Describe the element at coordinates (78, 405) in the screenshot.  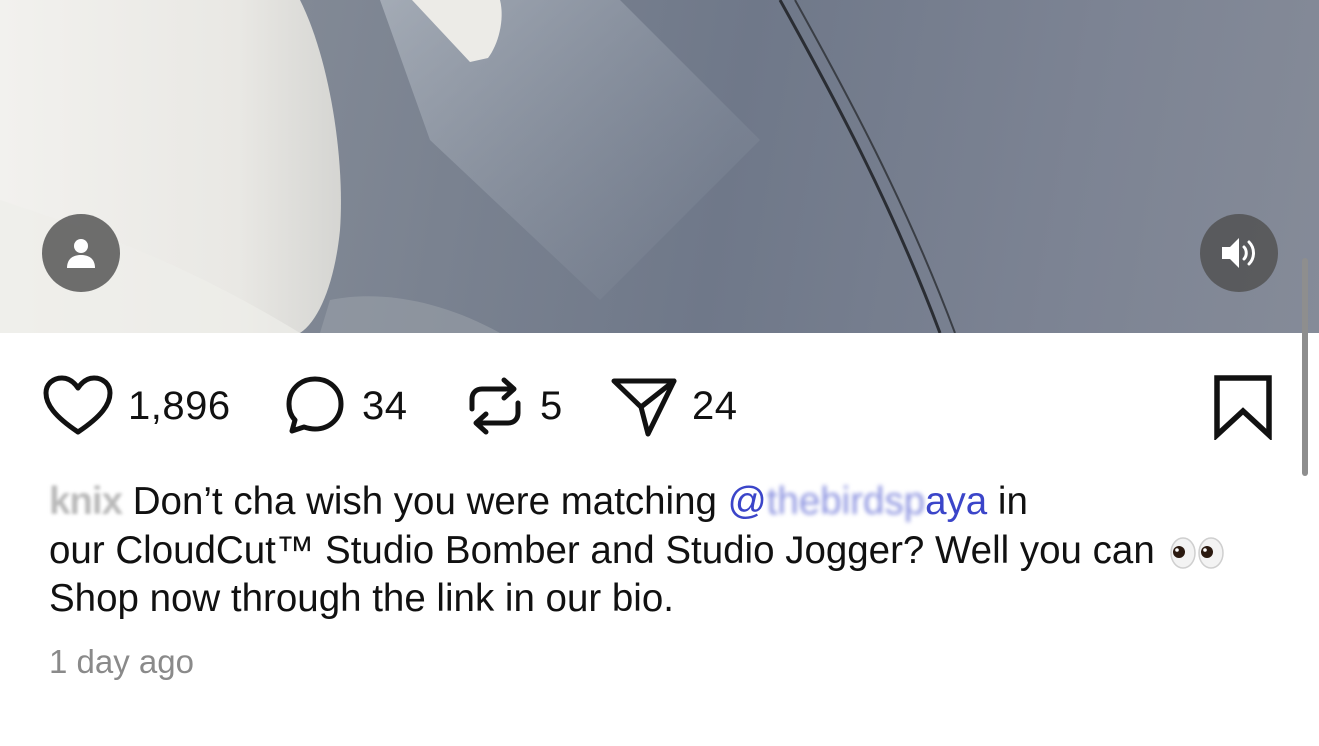
I see `heart-icon` at that location.